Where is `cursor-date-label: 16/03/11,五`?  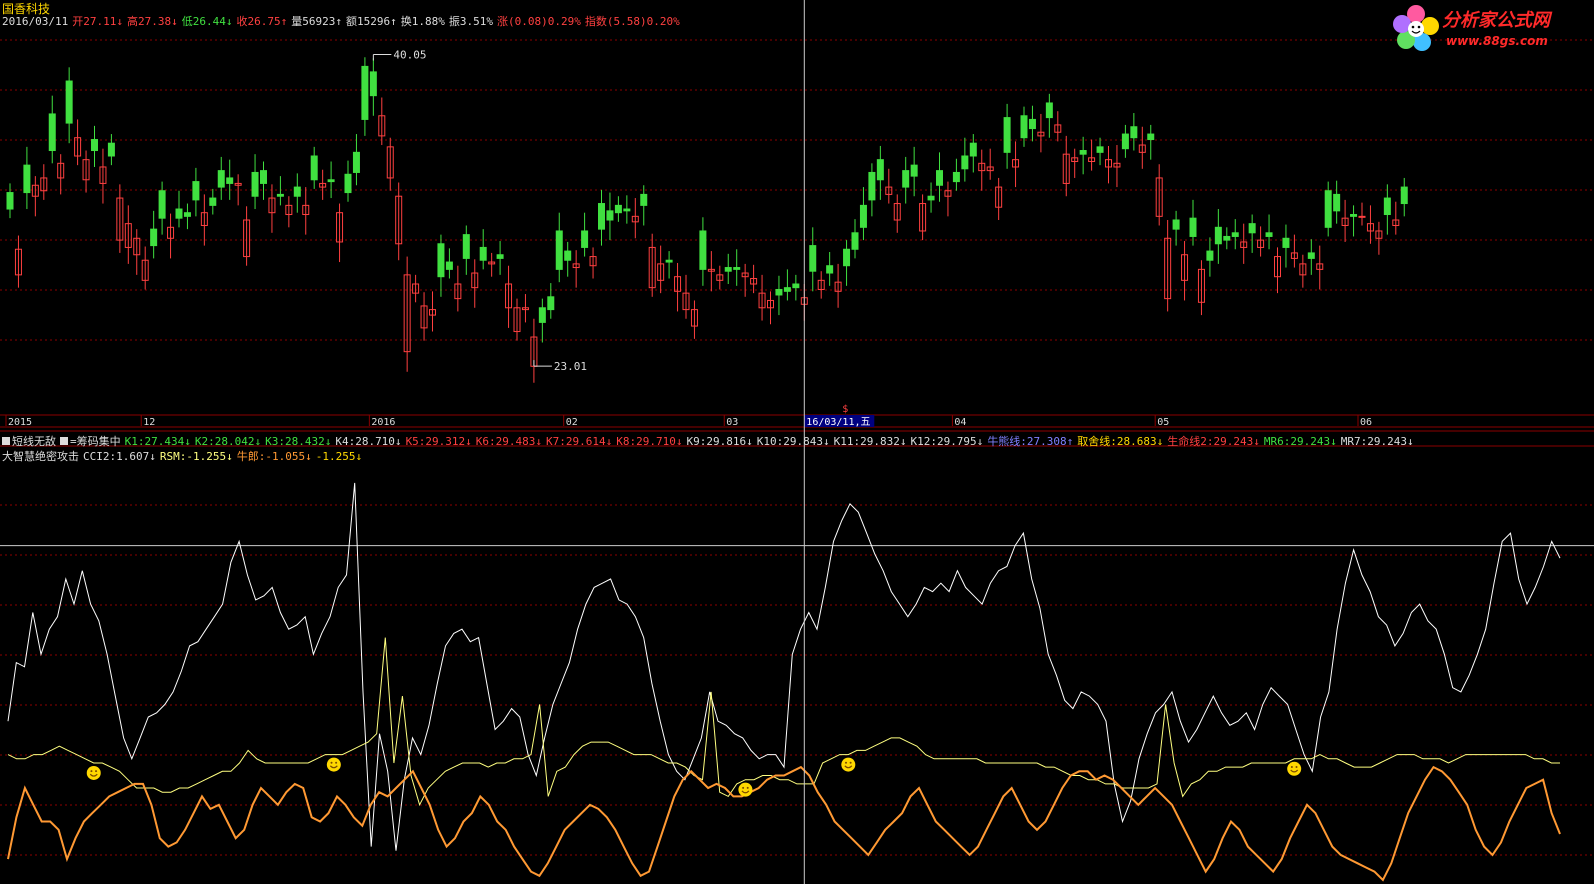 cursor-date-label: 16/03/11,五 is located at coordinates (838, 422).